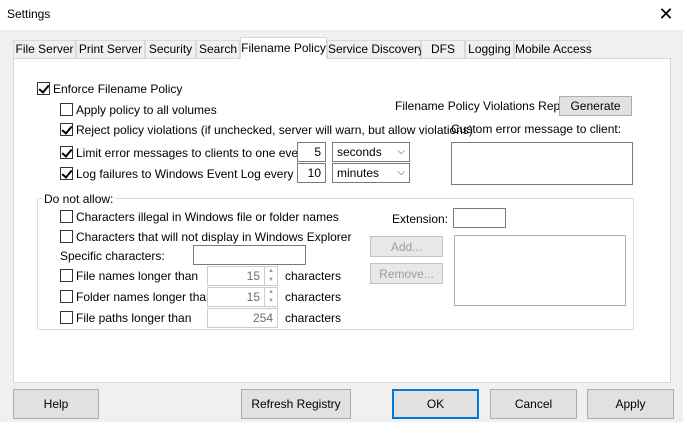  What do you see at coordinates (236, 276) in the screenshot?
I see `file-names-length-input: 15` at bounding box center [236, 276].